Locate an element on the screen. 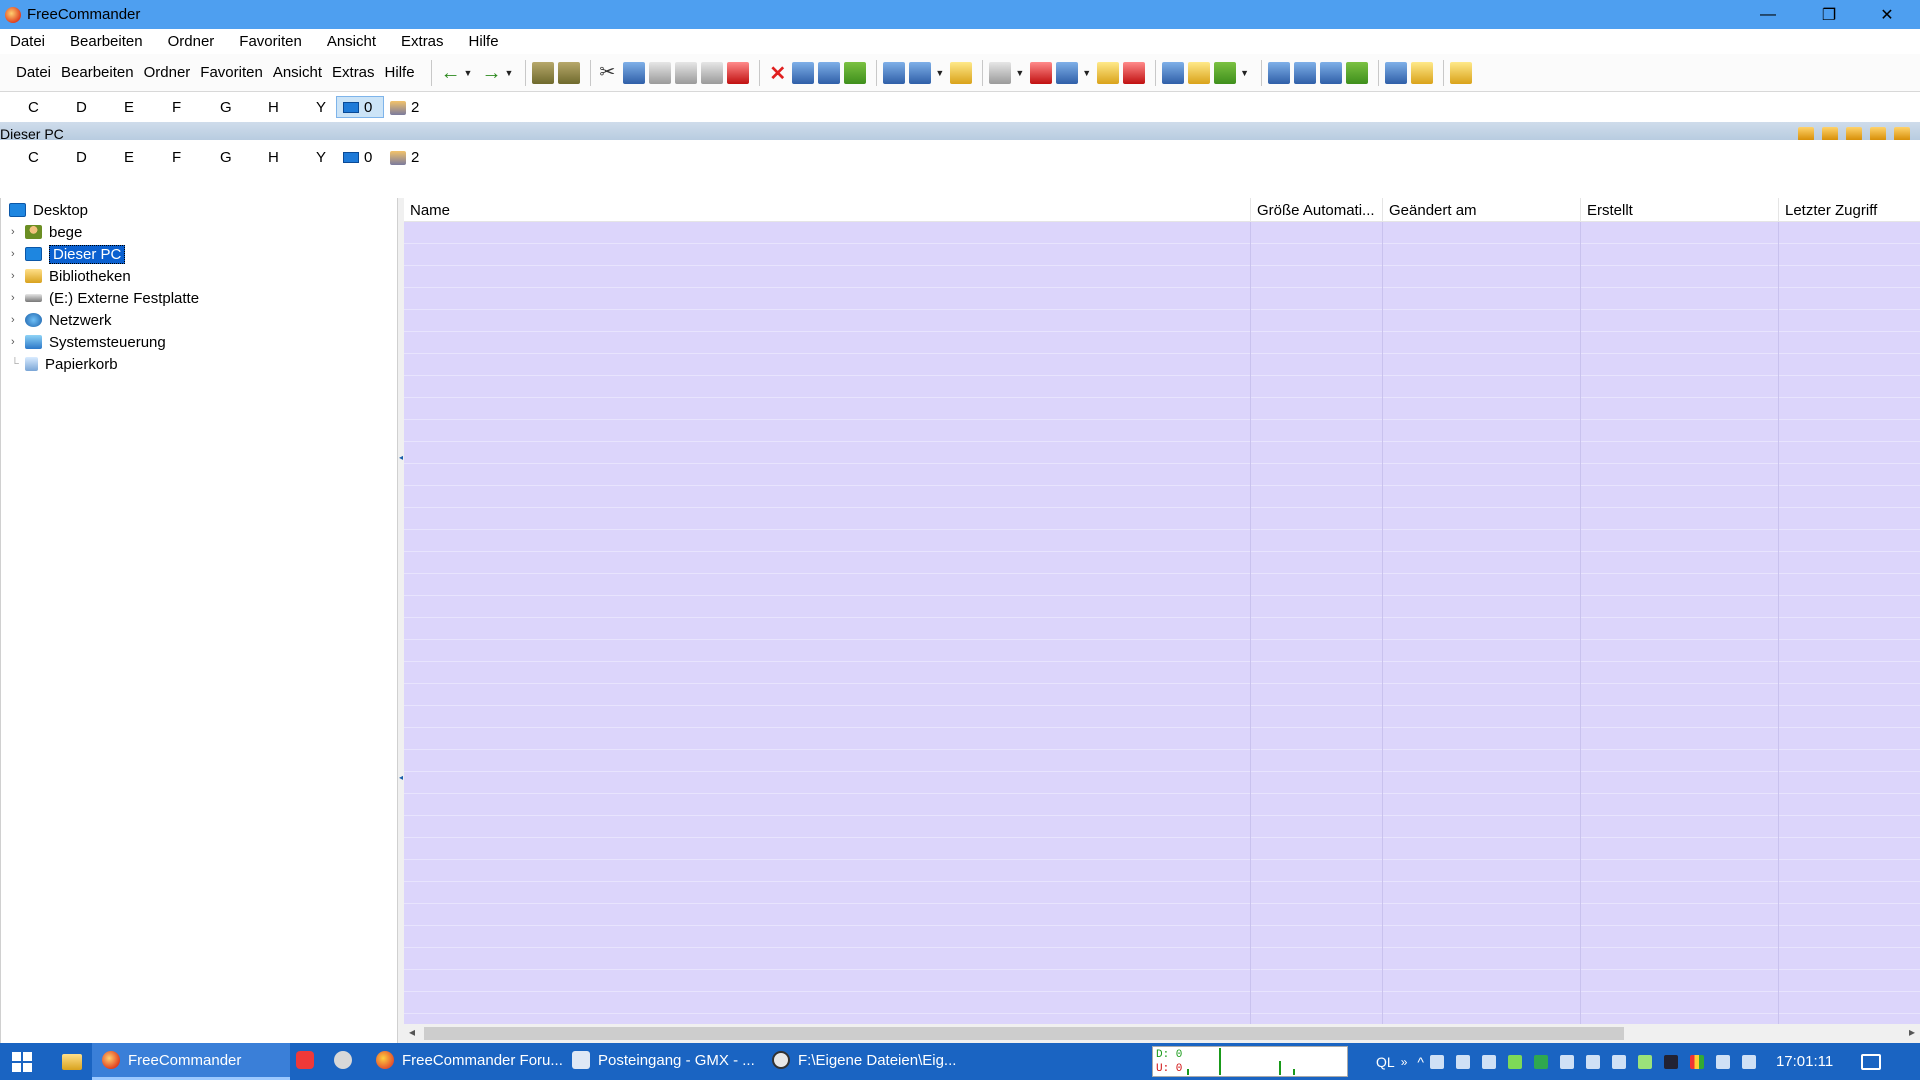 Image resolution: width=1920 pixels, height=1080 pixels. toolbar-expand-icon: » is located at coordinates (1404, 1062).